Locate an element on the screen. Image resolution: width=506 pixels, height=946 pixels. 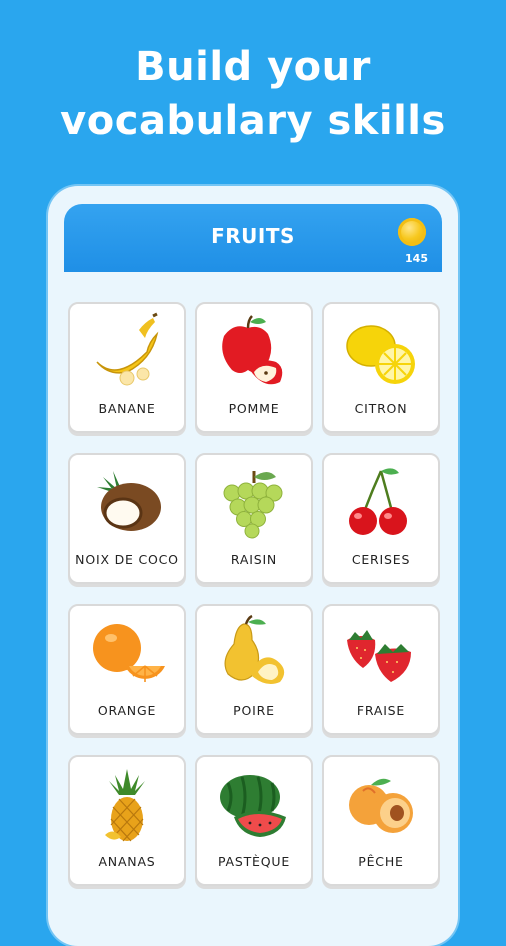
lemon-icon is located at coordinates (380, 354).